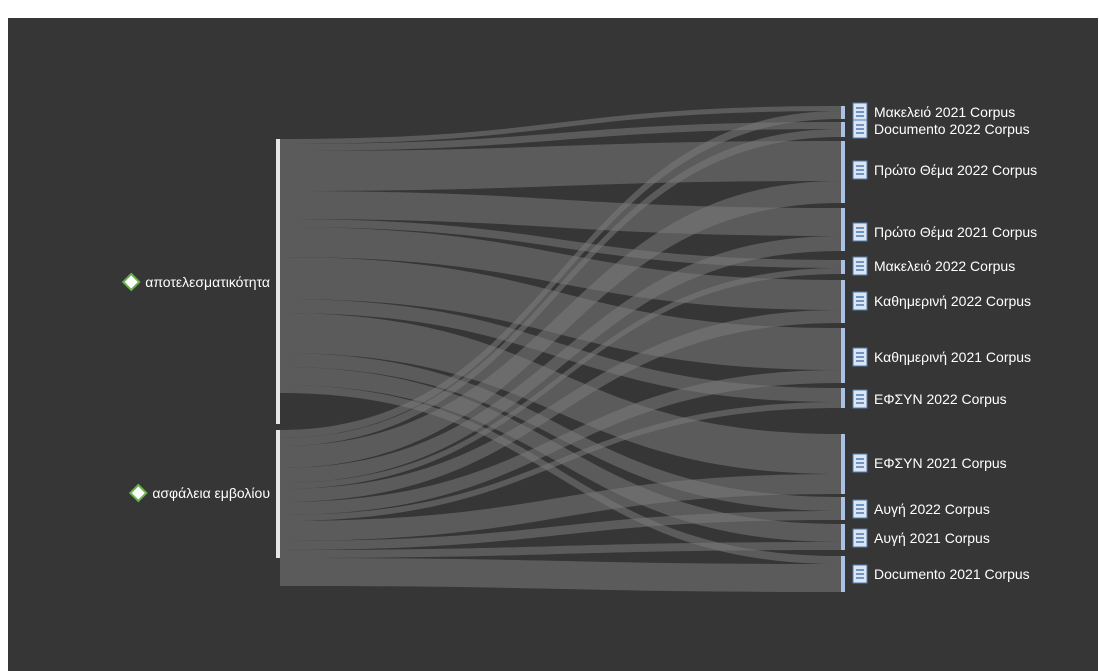  What do you see at coordinates (944, 266) in the screenshot?
I see `target-node-label: Μακελειό 2022 Corpus` at bounding box center [944, 266].